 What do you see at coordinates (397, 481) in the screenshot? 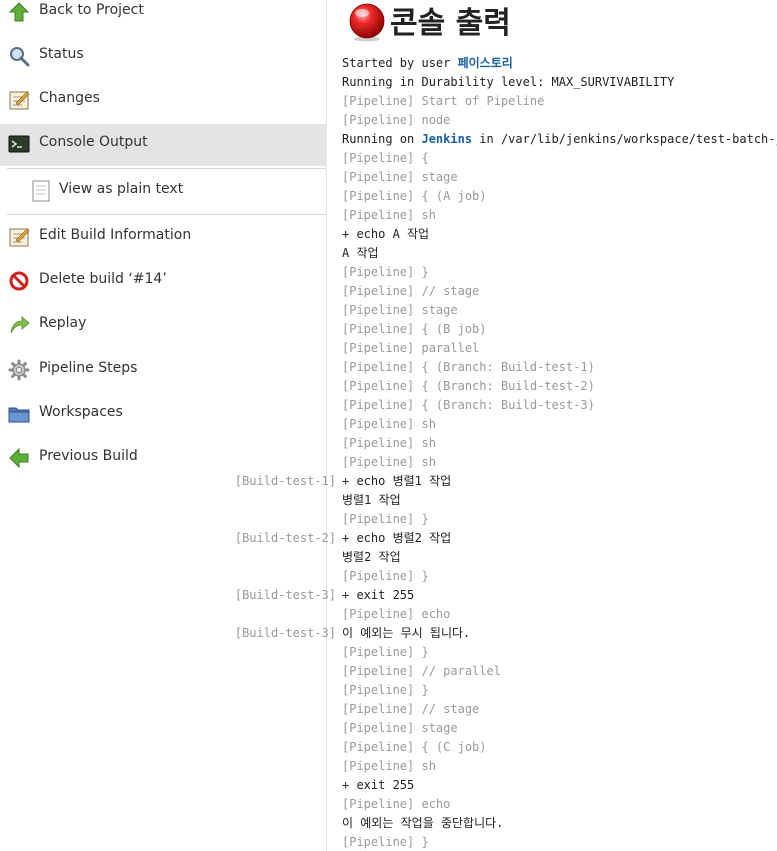
I see `console-line: + echo 병렬1 작업` at bounding box center [397, 481].